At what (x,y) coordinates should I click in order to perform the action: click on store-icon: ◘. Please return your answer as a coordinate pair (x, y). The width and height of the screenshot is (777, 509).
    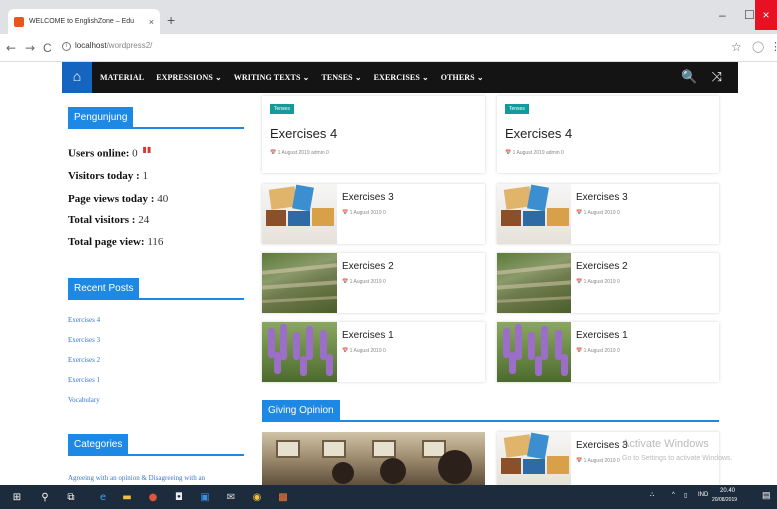
    Looking at the image, I should click on (179, 497).